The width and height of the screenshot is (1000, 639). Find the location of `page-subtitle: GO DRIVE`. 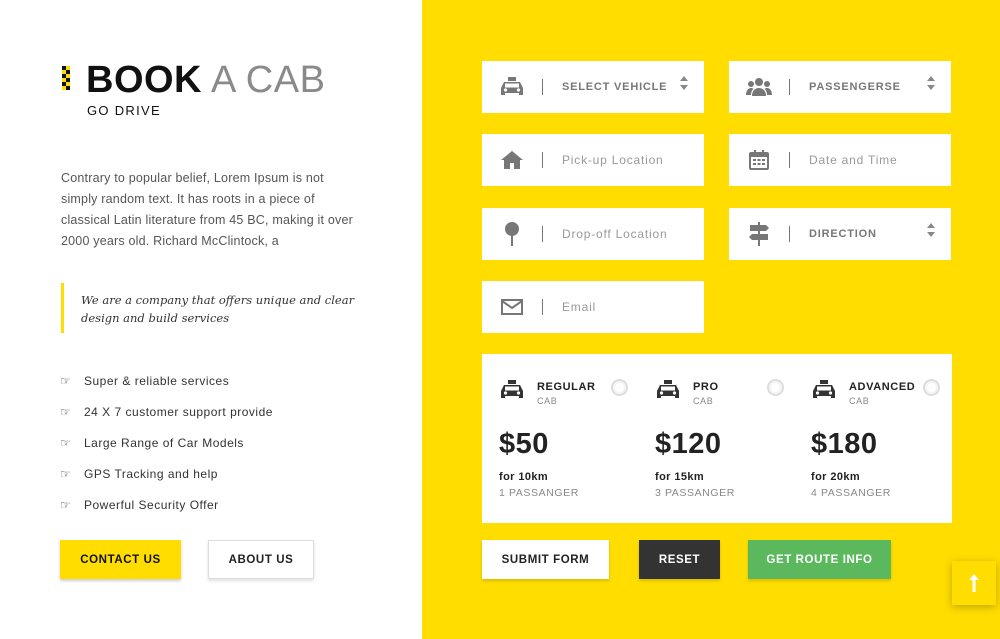

page-subtitle: GO DRIVE is located at coordinates (124, 110).